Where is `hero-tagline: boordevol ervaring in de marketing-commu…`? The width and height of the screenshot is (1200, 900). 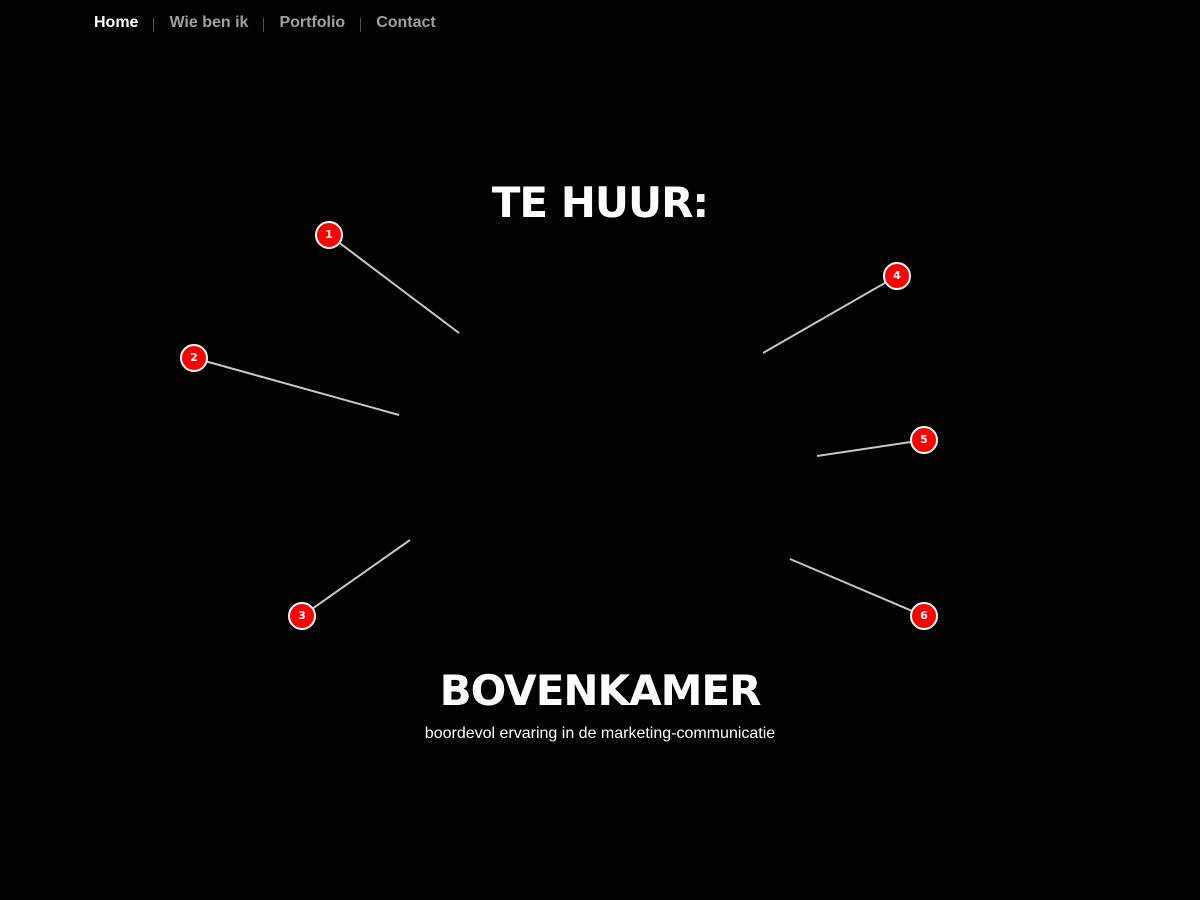
hero-tagline: boordevol ervaring in de marketing-commu… is located at coordinates (600, 733).